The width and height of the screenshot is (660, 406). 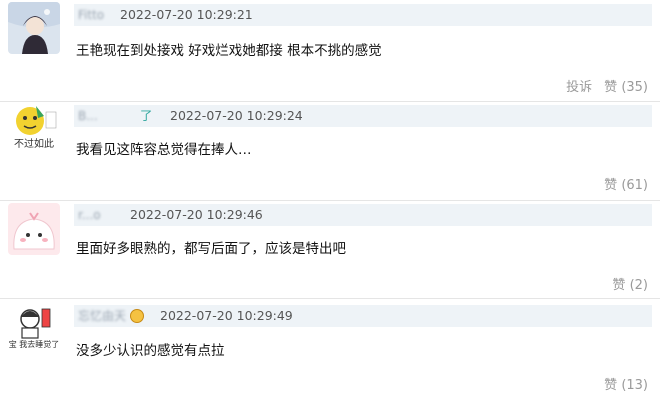 What do you see at coordinates (363, 215) in the screenshot?
I see `comment-header: r...o 2022-07-20 10:29:46` at bounding box center [363, 215].